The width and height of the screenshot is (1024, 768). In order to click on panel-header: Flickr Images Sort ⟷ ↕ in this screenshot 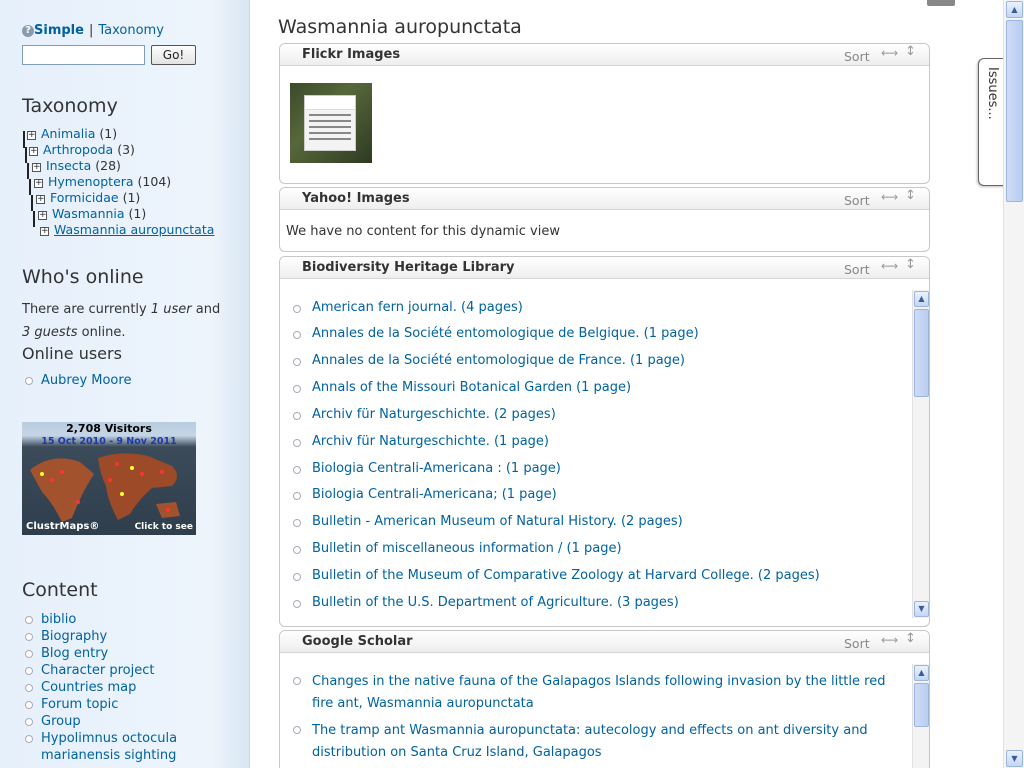, I will do `click(604, 55)`.